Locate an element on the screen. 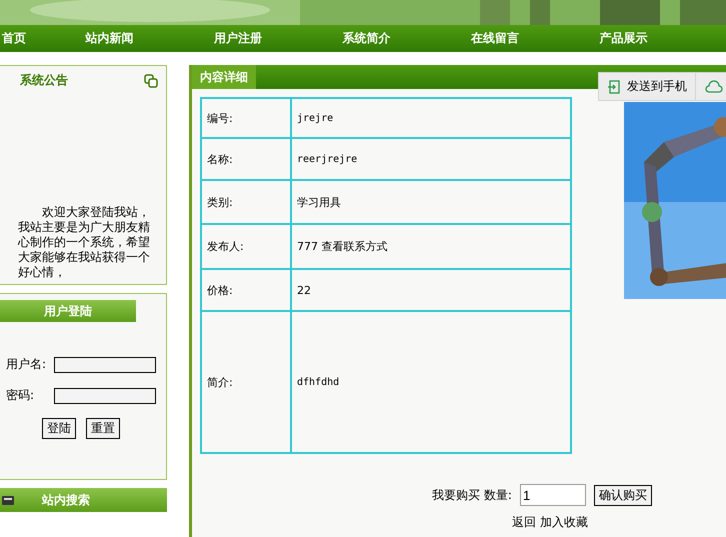 The image size is (726, 537). nav-link: 首页 is located at coordinates (42, 38).